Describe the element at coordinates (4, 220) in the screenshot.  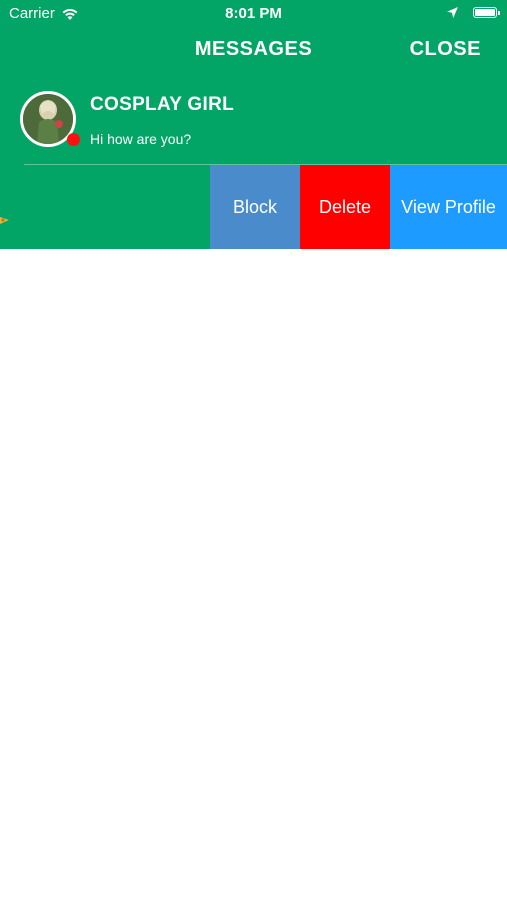
I see `emoji-icon` at that location.